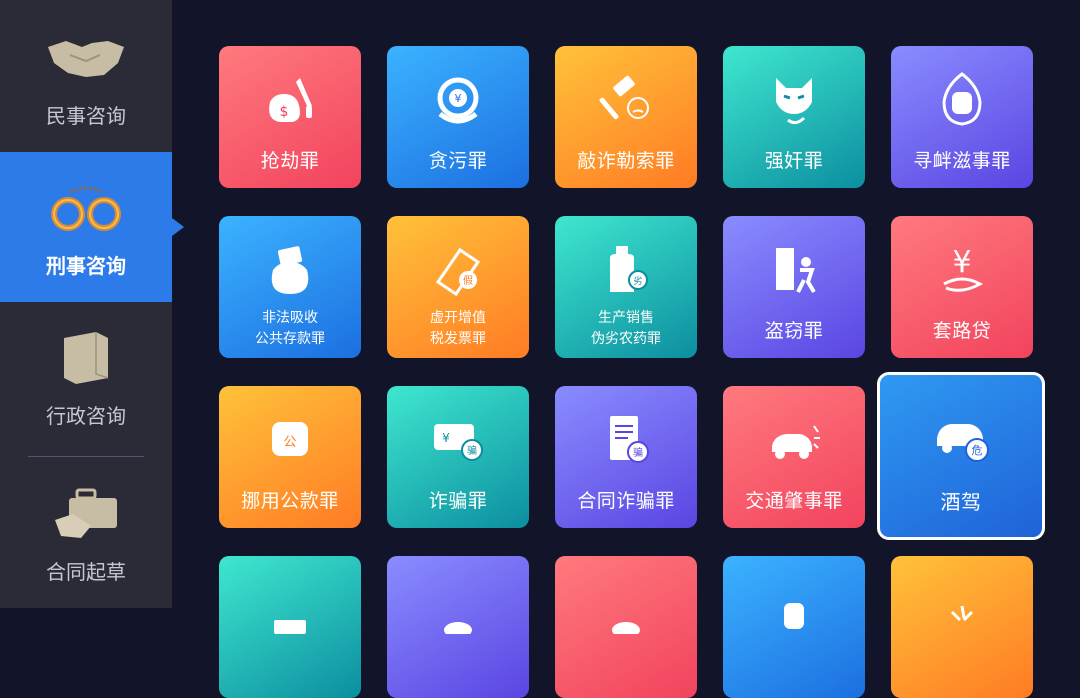 The width and height of the screenshot is (1080, 698). I want to click on tile-traffic-accident-label: 交通肇事罪, so click(794, 501).